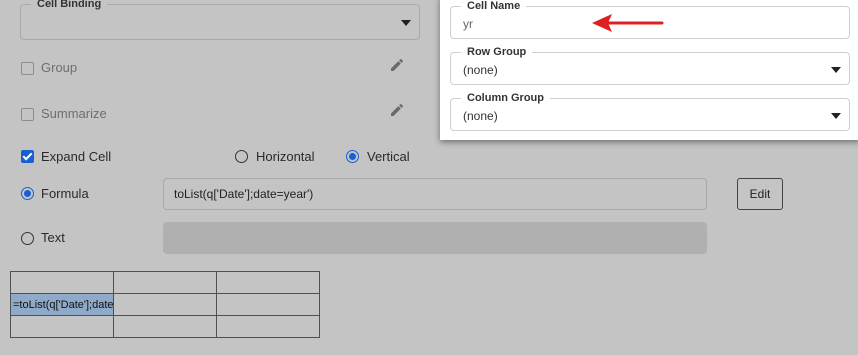 The image size is (858, 355). I want to click on edit-button-label: Edit, so click(760, 194).